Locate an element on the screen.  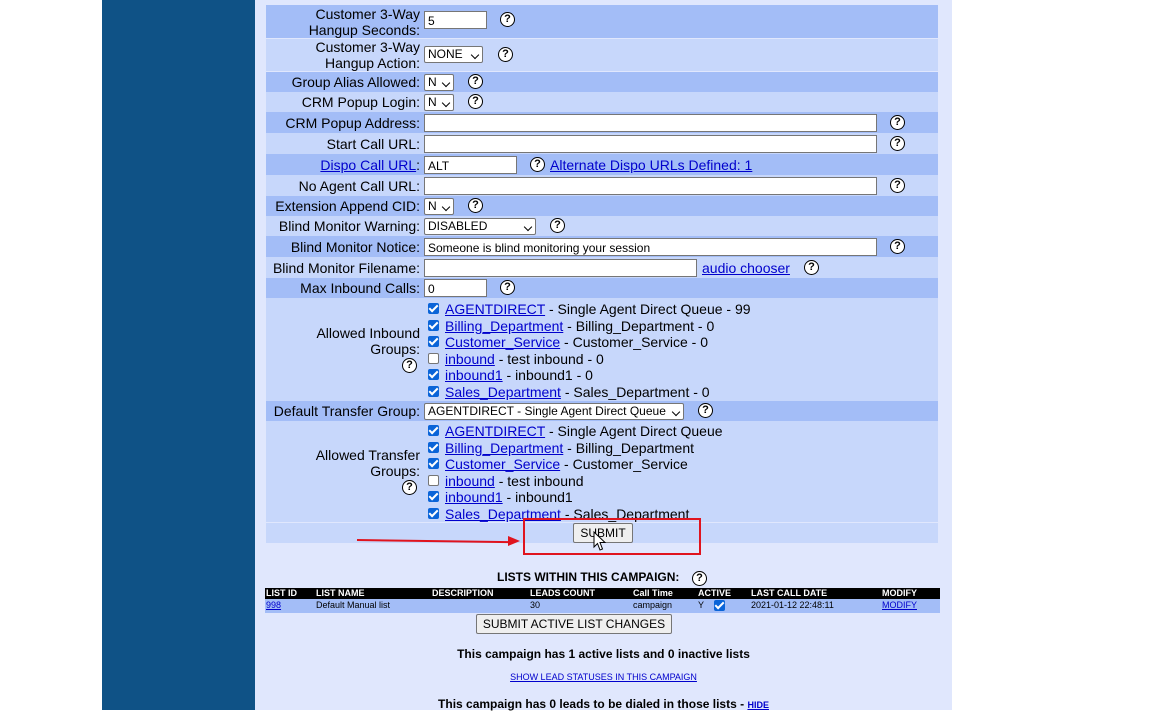
active-checkbox is located at coordinates (719, 605).